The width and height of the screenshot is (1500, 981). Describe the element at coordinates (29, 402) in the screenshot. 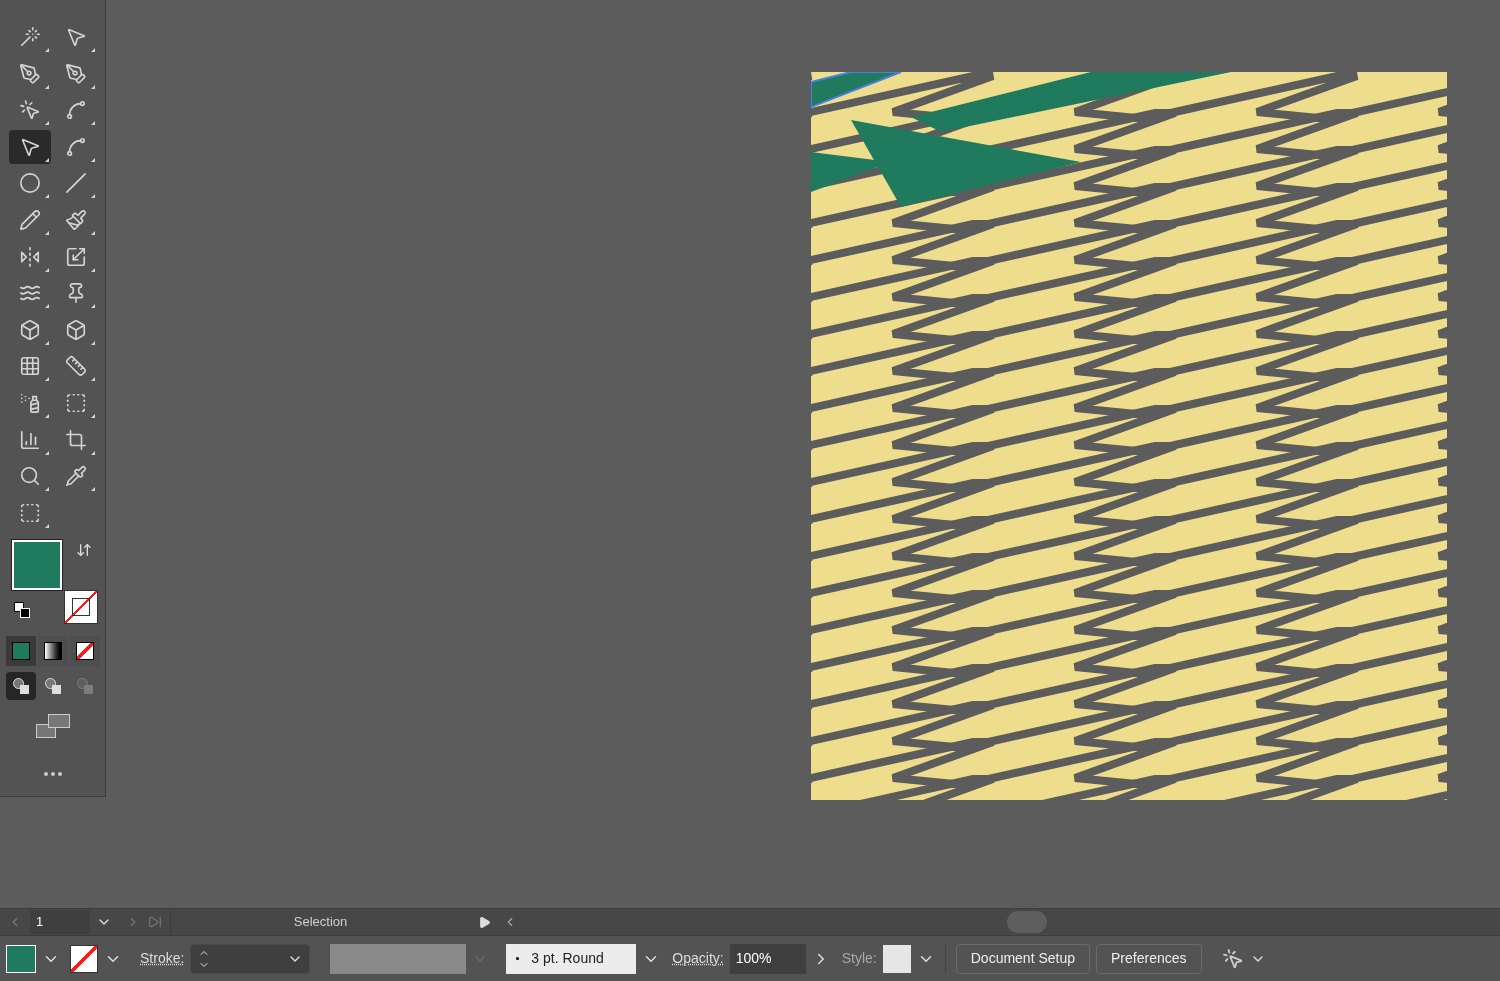

I see `spray-can-icon` at that location.